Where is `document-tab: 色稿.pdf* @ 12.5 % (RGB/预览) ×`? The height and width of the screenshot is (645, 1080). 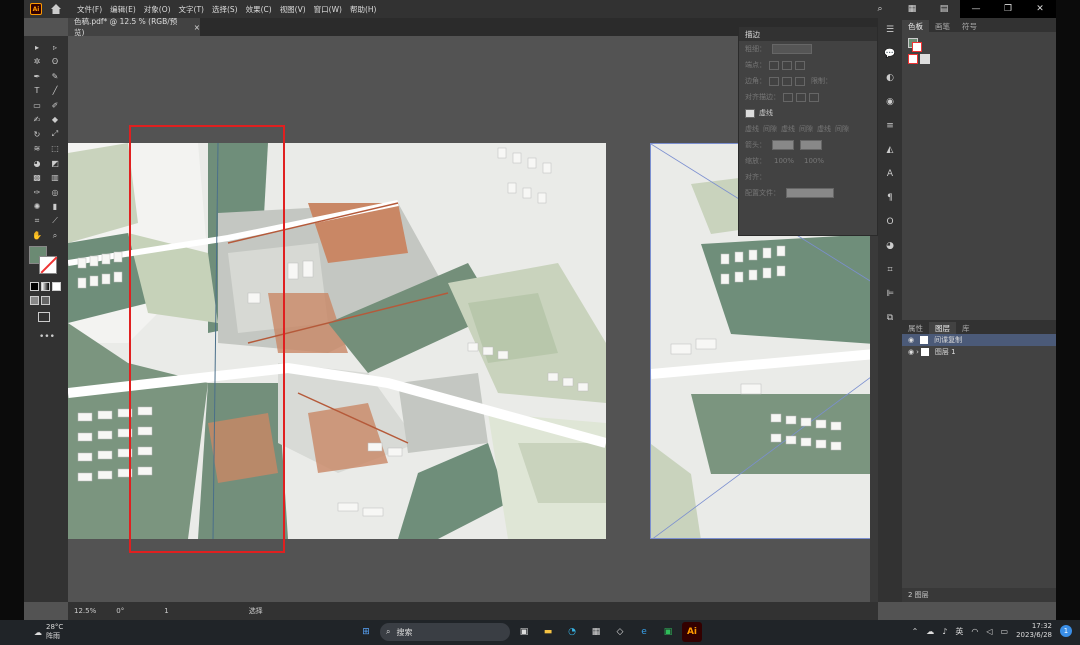 document-tab: 色稿.pdf* @ 12.5 % (RGB/预览) × is located at coordinates (134, 27).